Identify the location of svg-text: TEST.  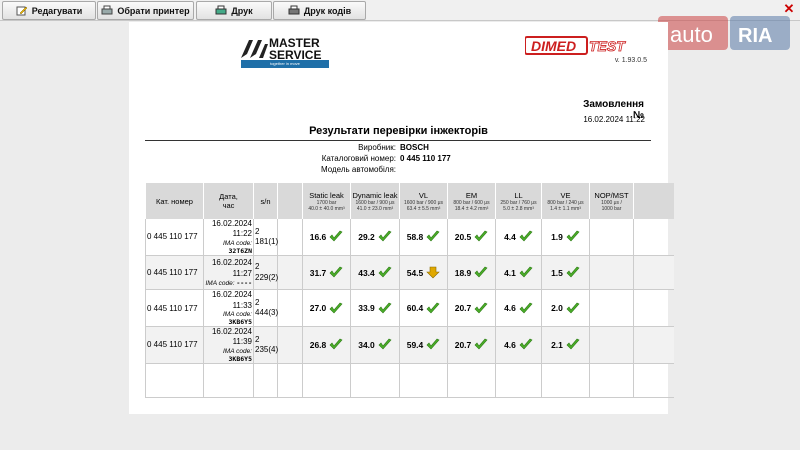
(607, 46).